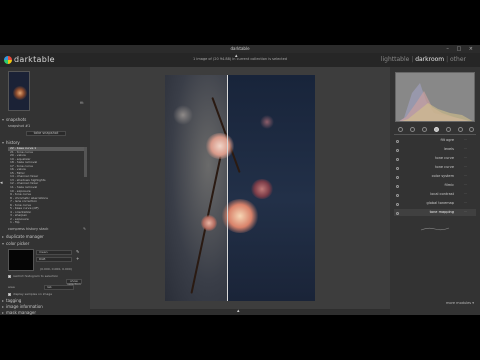 Image resolution: width=480 pixels, height=360 pixels. Describe the element at coordinates (440, 203) in the screenshot. I see `module-name: global tonemap` at that location.